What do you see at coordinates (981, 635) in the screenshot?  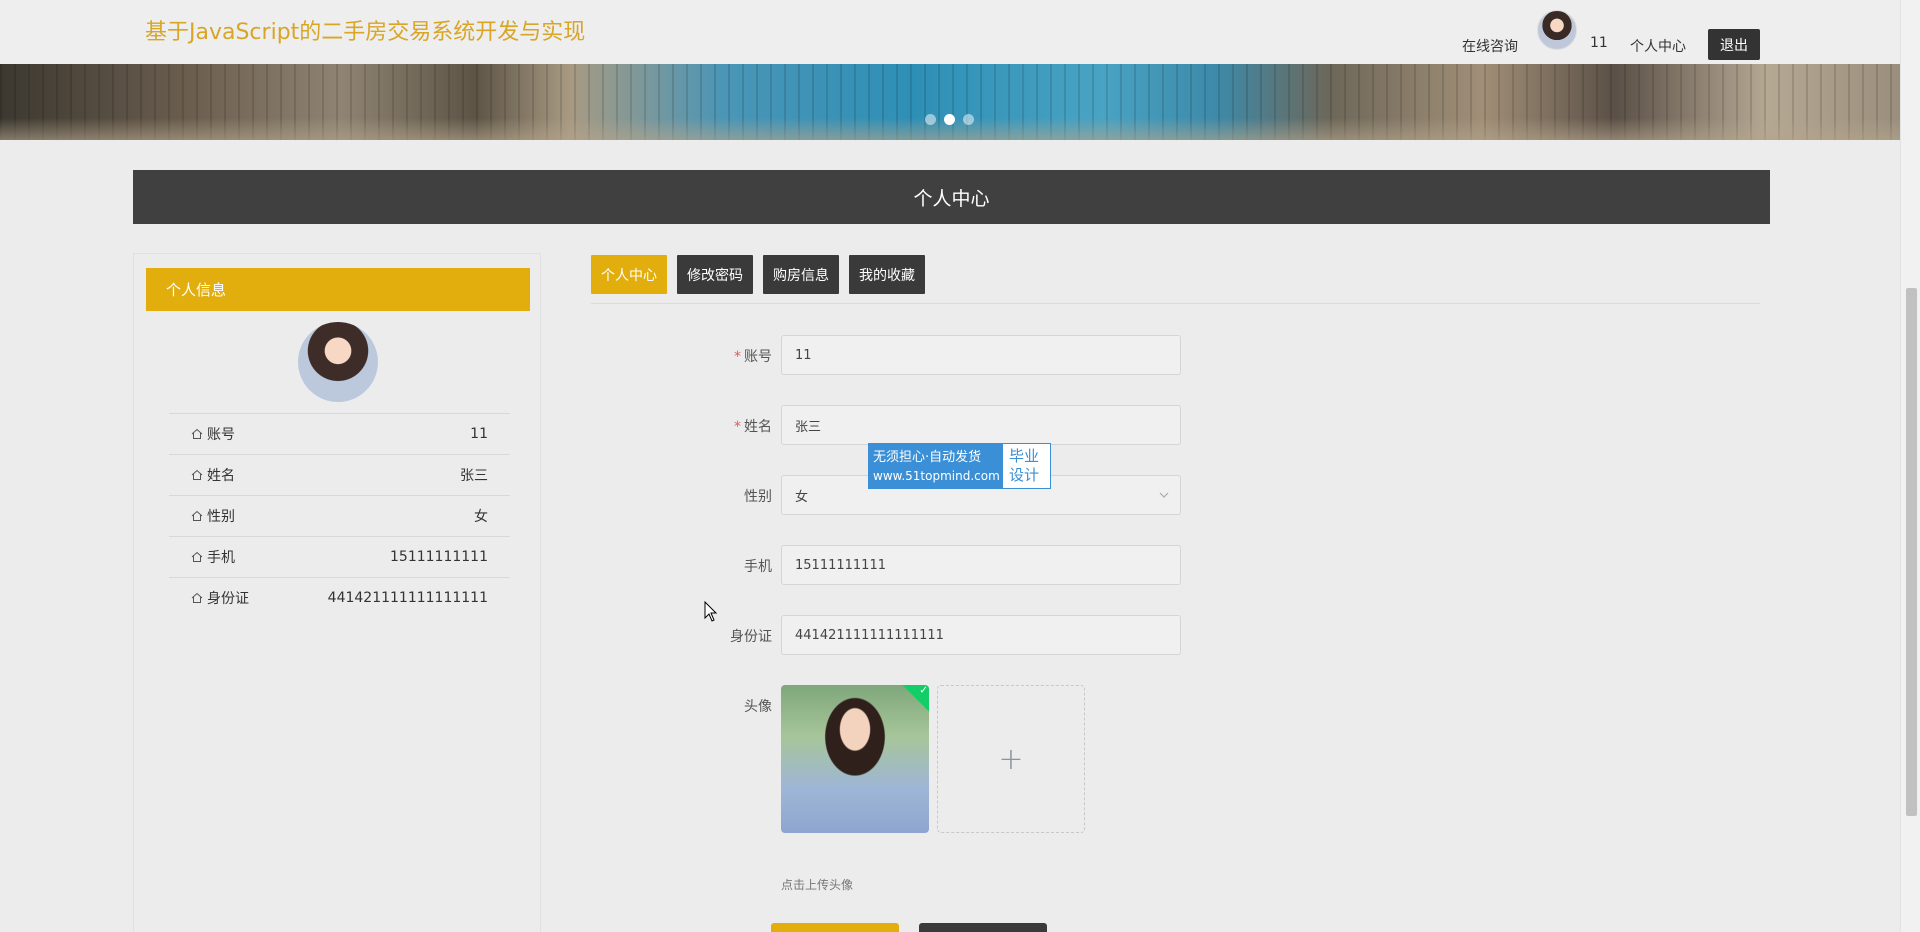 I see `id-card-field: 441421111111111111` at bounding box center [981, 635].